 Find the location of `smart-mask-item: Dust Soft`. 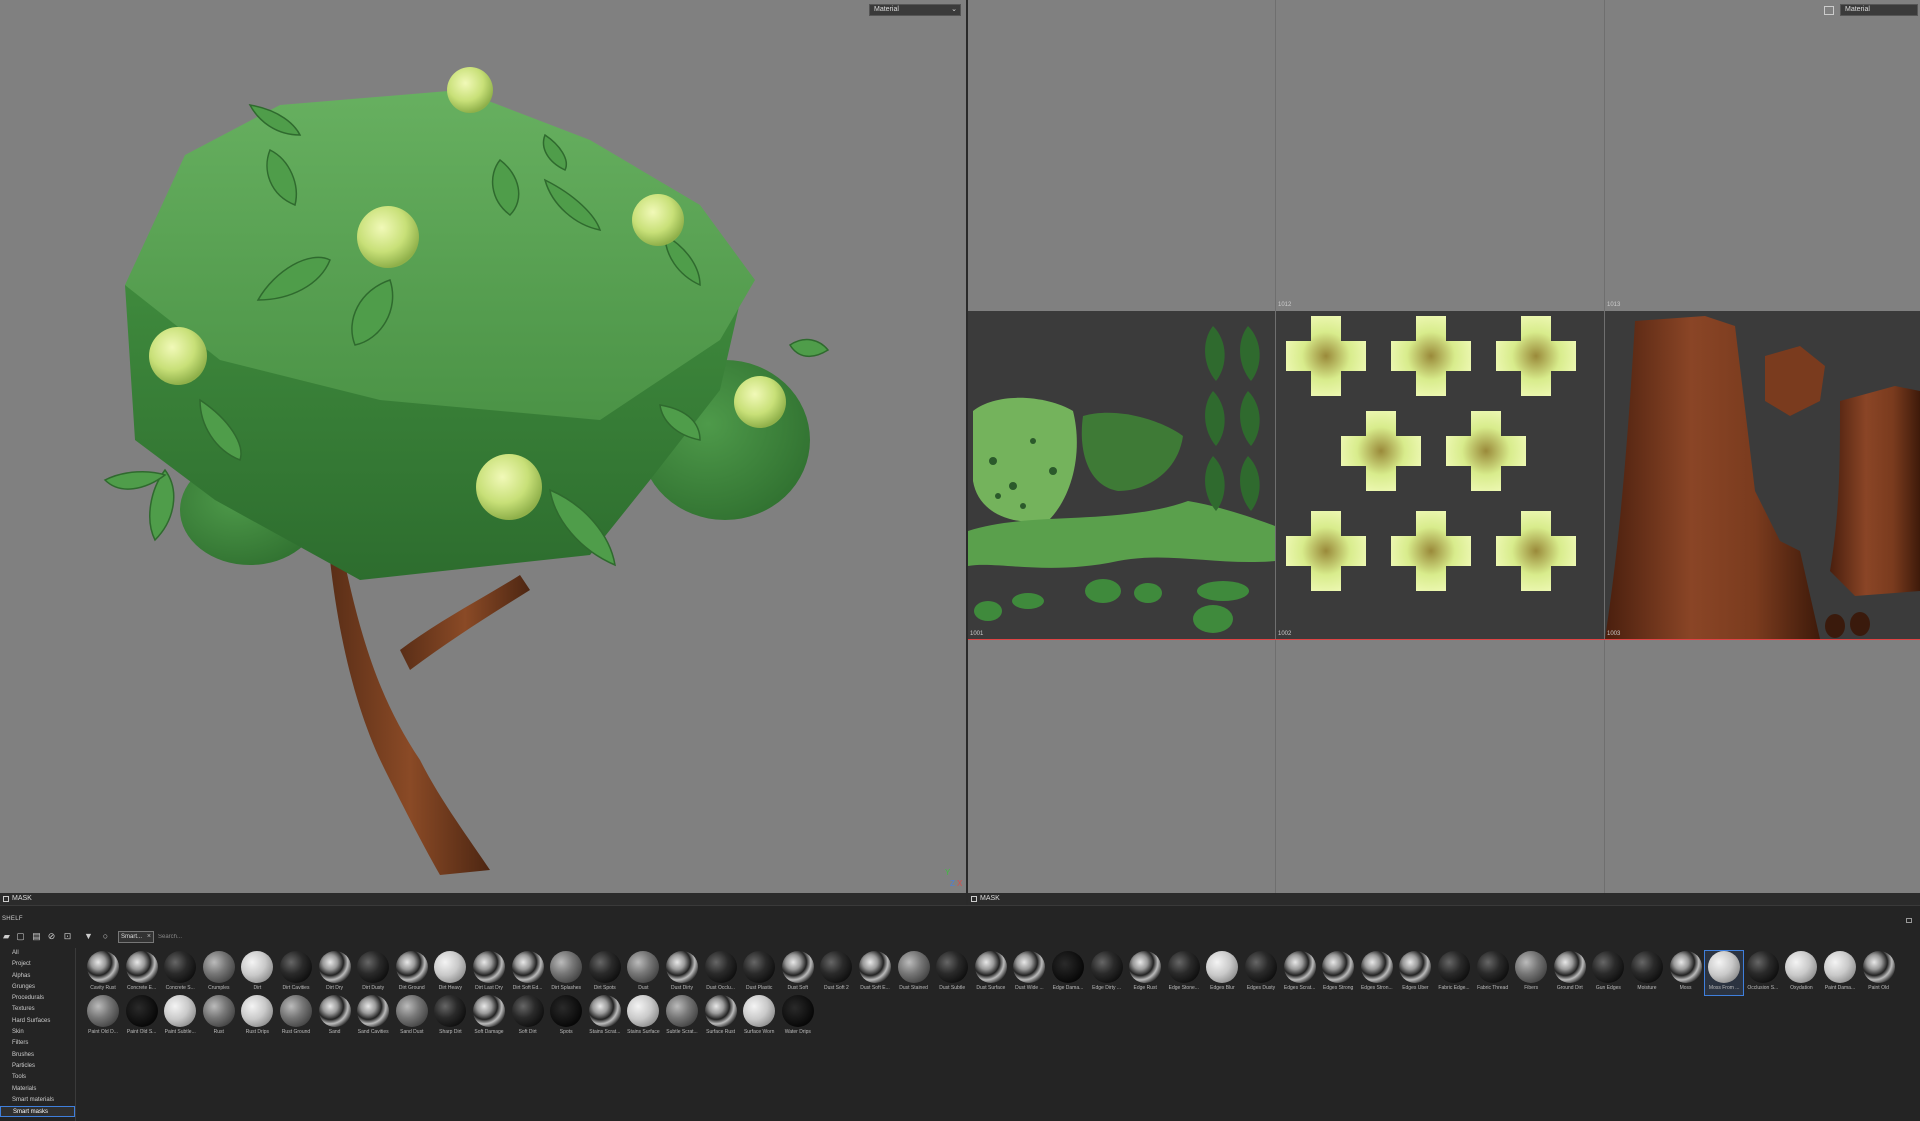

smart-mask-item: Dust Soft is located at coordinates (798, 973).